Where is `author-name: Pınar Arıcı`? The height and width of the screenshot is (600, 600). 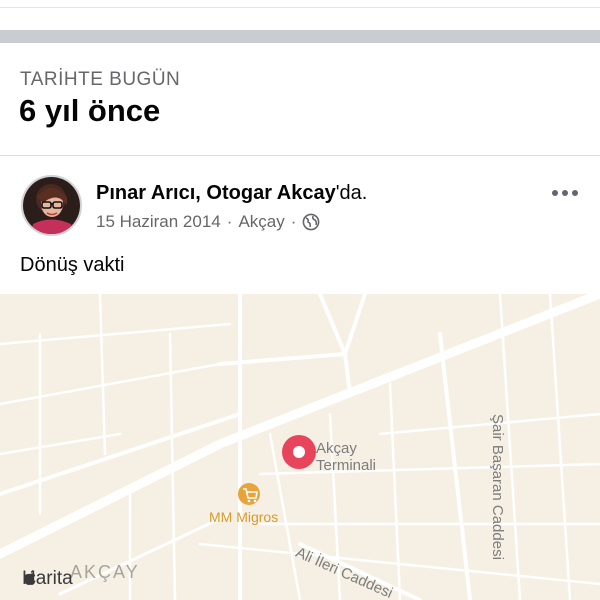
author-name: Pınar Arıcı is located at coordinates (145, 193).